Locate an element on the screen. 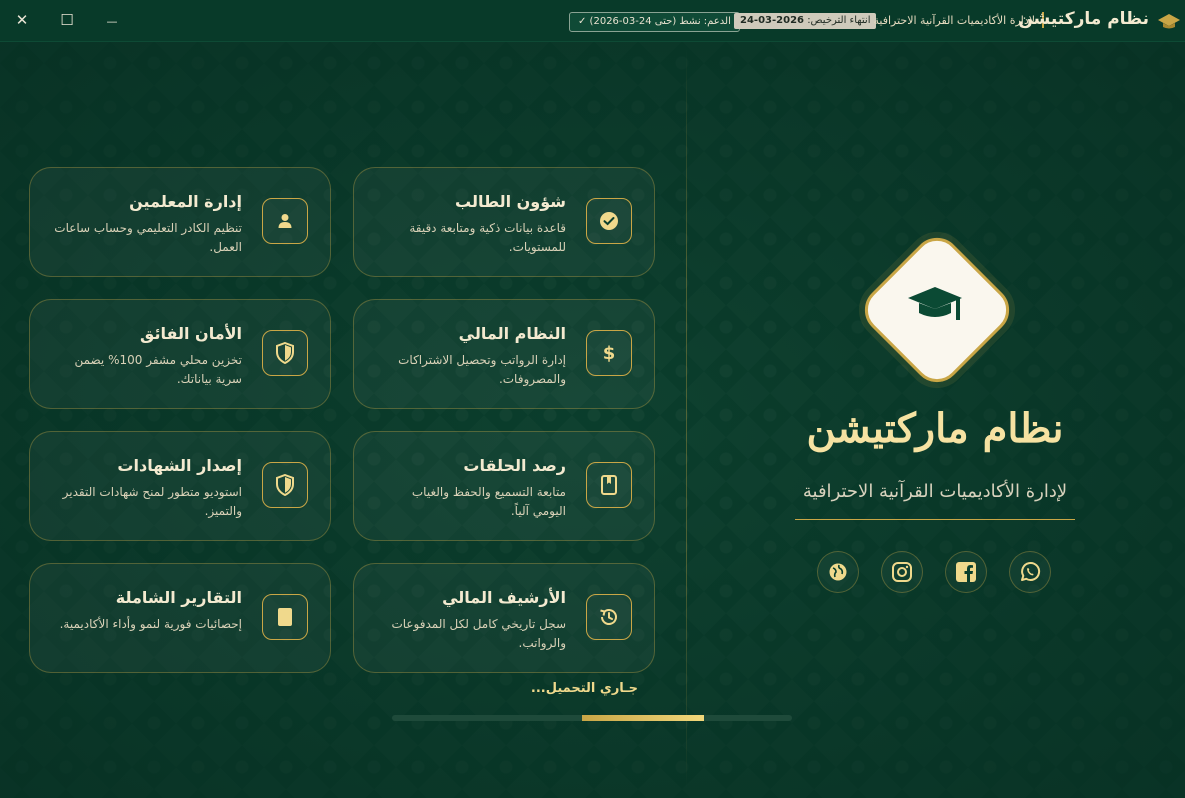 Image resolution: width=1185 pixels, height=798 pixels. minimize-icon: — is located at coordinates (112, 21).